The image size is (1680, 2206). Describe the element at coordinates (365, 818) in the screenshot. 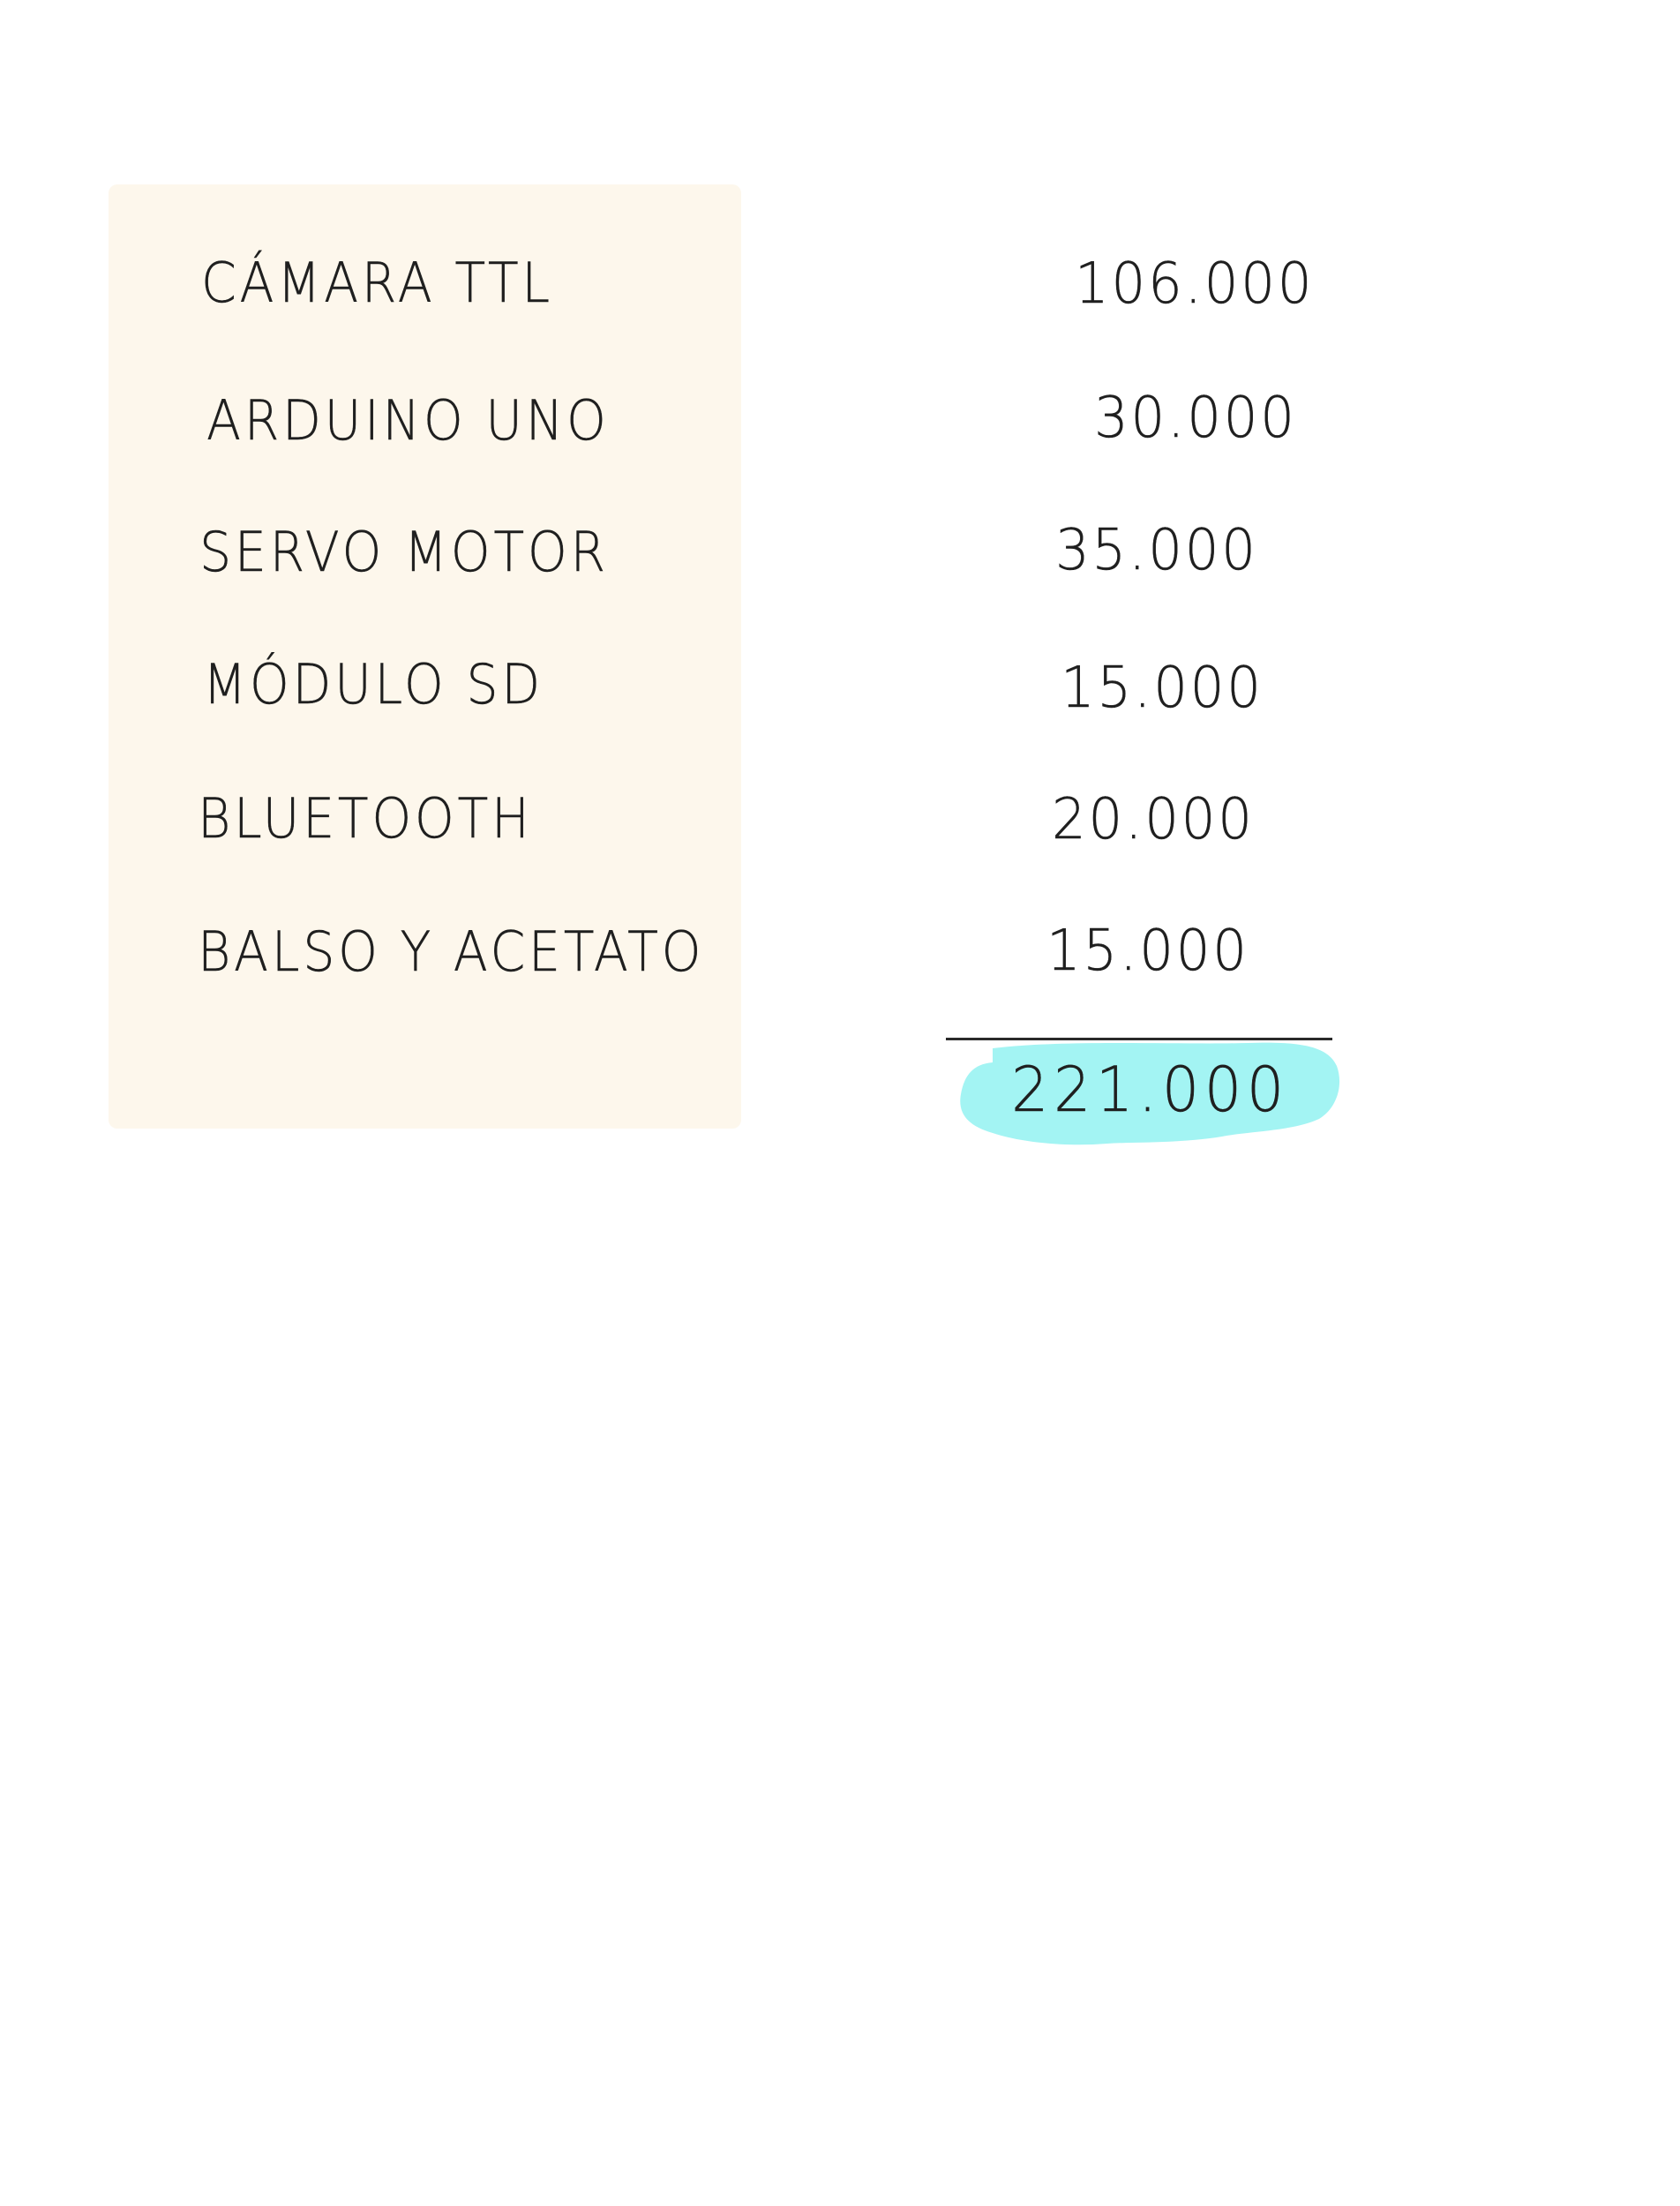

I see `item-label-bluetooth: BLUETOOTH` at that location.